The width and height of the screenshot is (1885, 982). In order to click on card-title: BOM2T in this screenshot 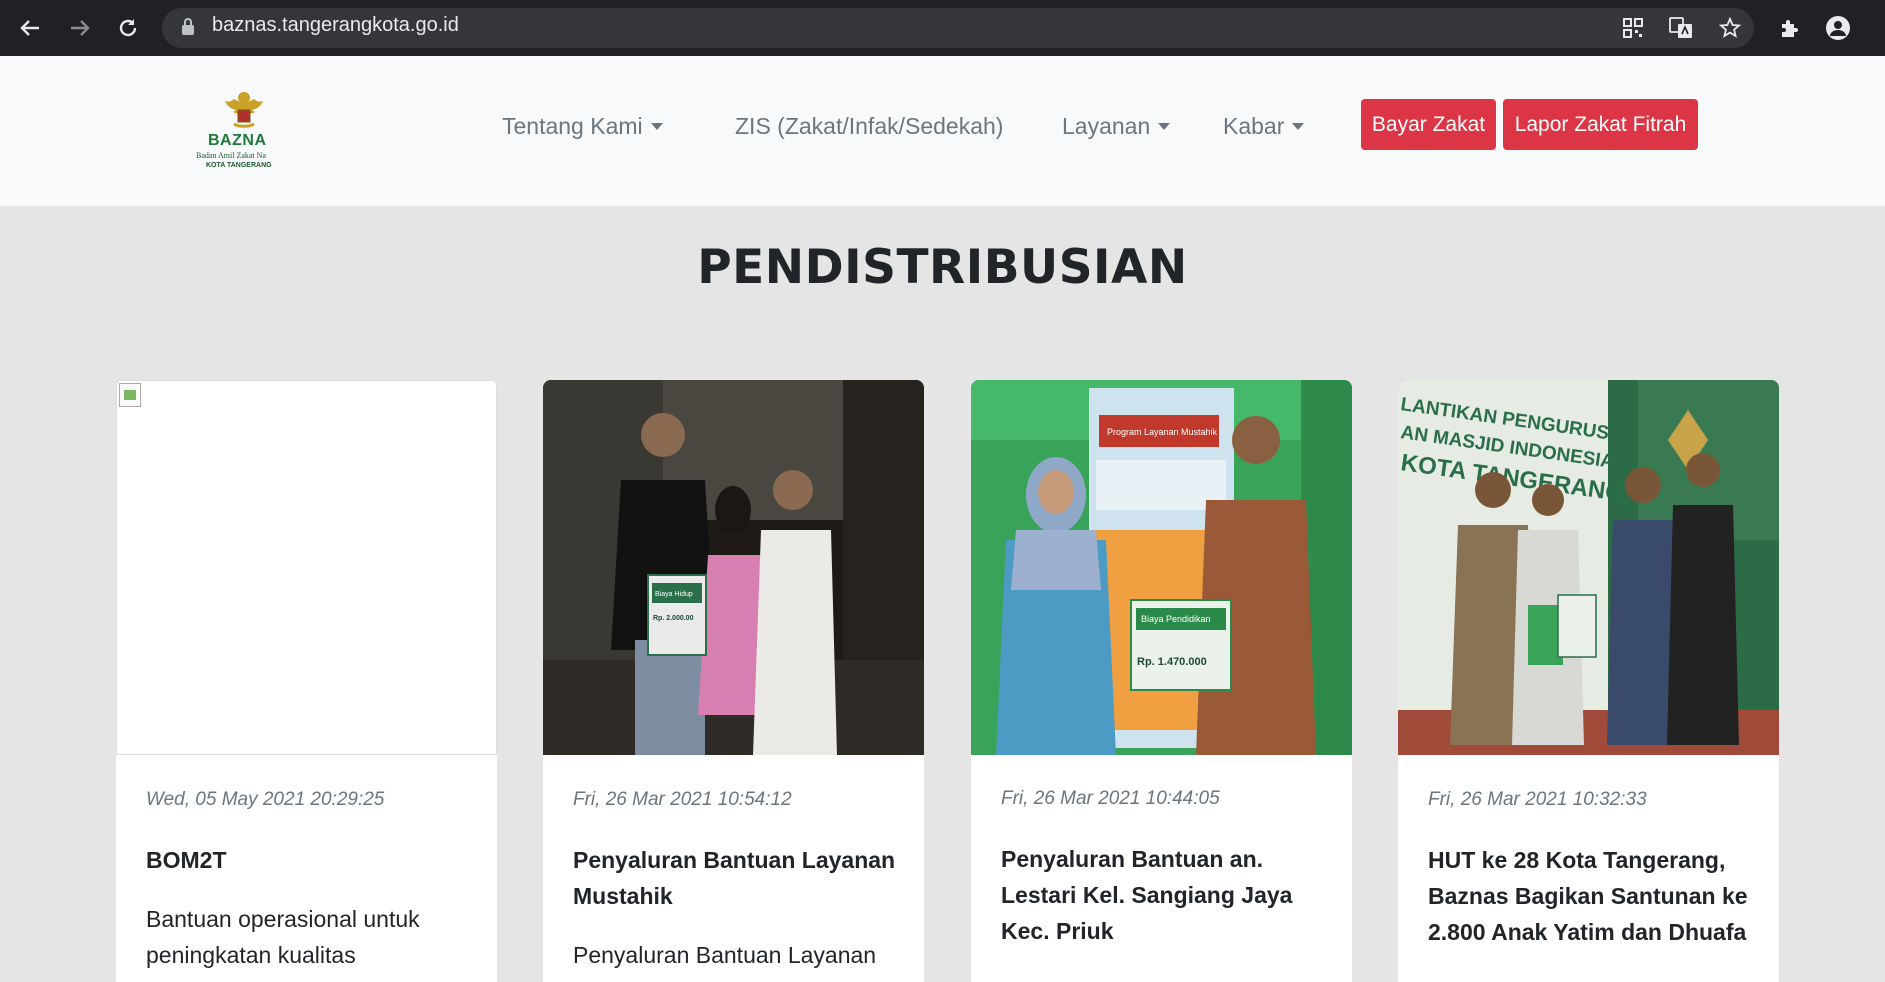, I will do `click(311, 860)`.